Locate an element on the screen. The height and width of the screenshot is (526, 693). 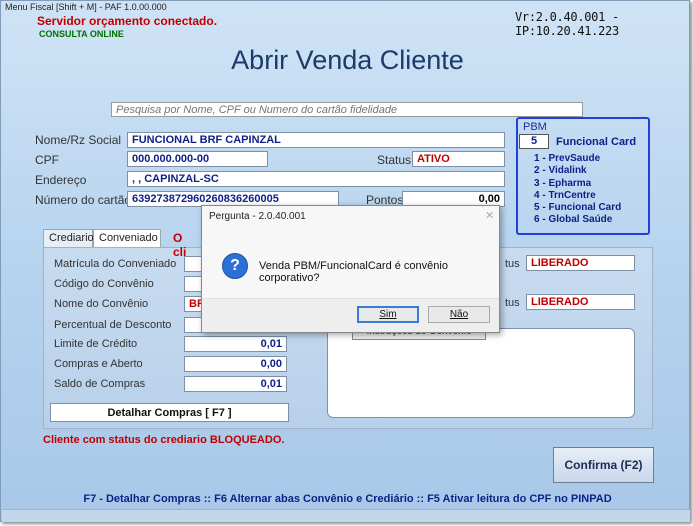
address-label: Endereço is located at coordinates (61, 180).